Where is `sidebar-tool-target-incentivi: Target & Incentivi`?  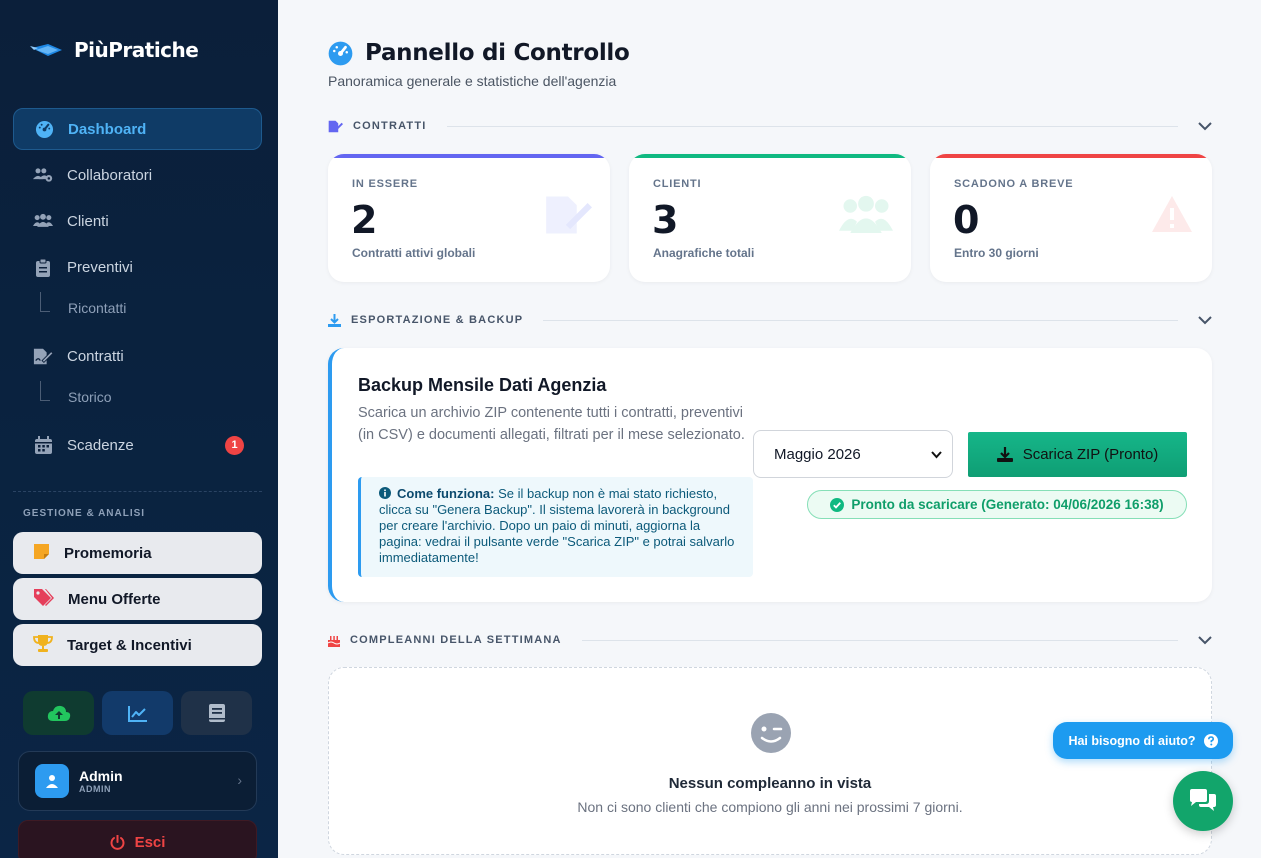
sidebar-tool-target-incentivi: Target & Incentivi is located at coordinates (137, 645).